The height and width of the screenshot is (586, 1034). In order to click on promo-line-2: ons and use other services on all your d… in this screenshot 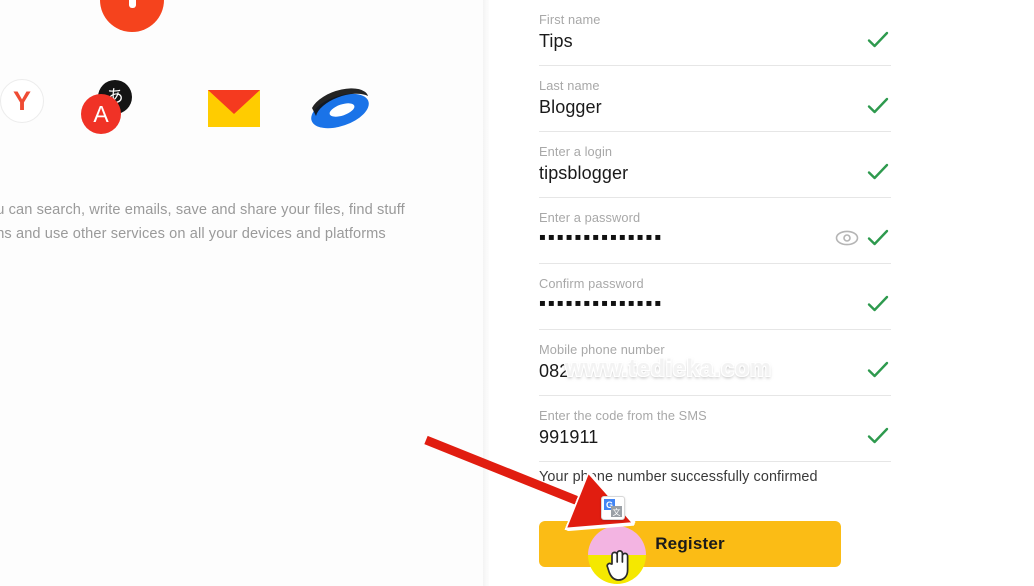, I will do `click(193, 234)`.